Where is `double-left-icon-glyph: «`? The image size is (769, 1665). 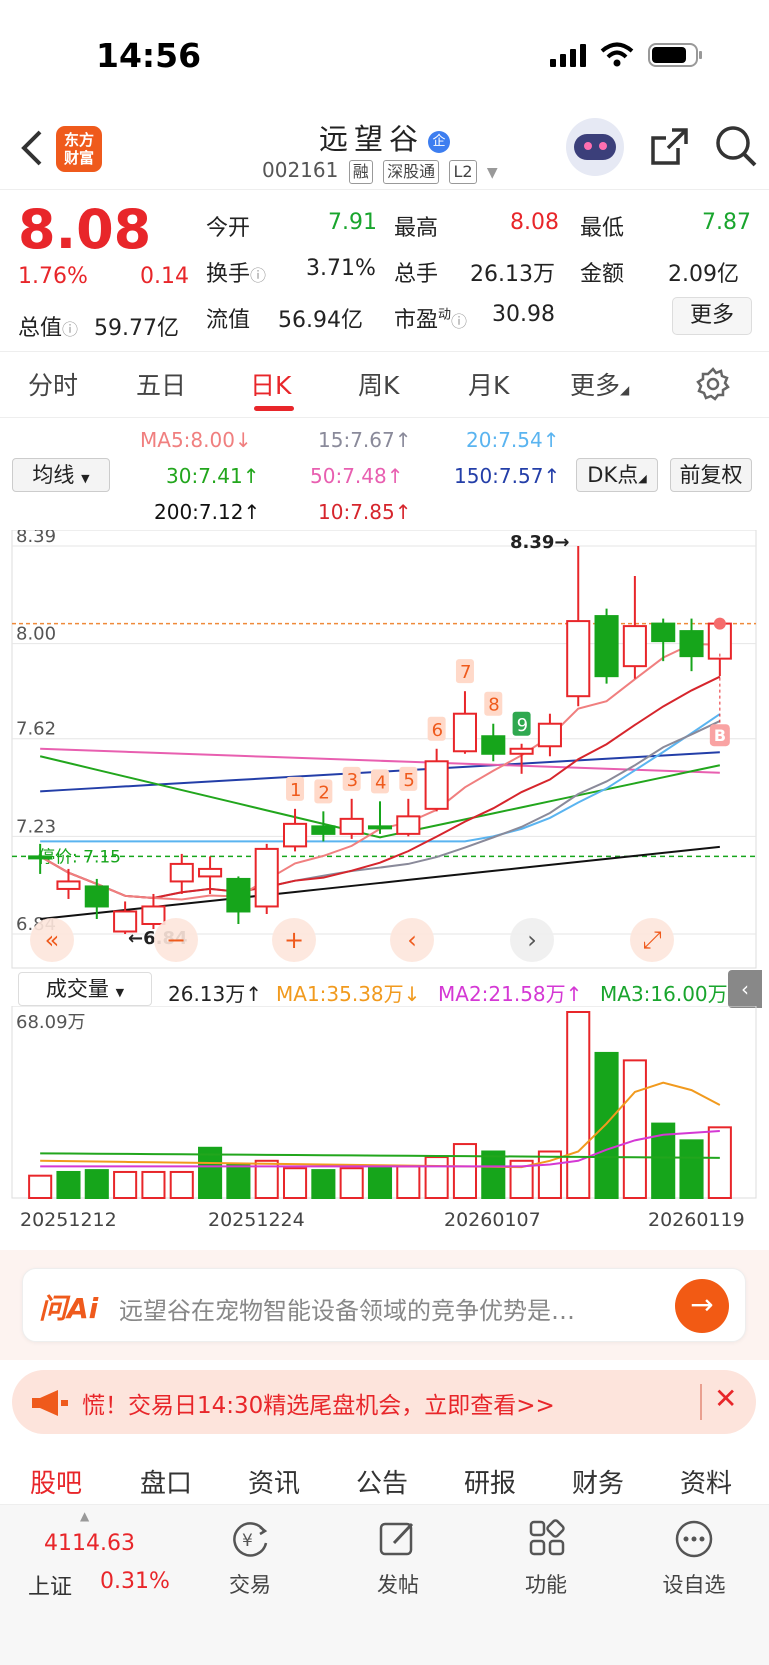 double-left-icon-glyph: « is located at coordinates (52, 940).